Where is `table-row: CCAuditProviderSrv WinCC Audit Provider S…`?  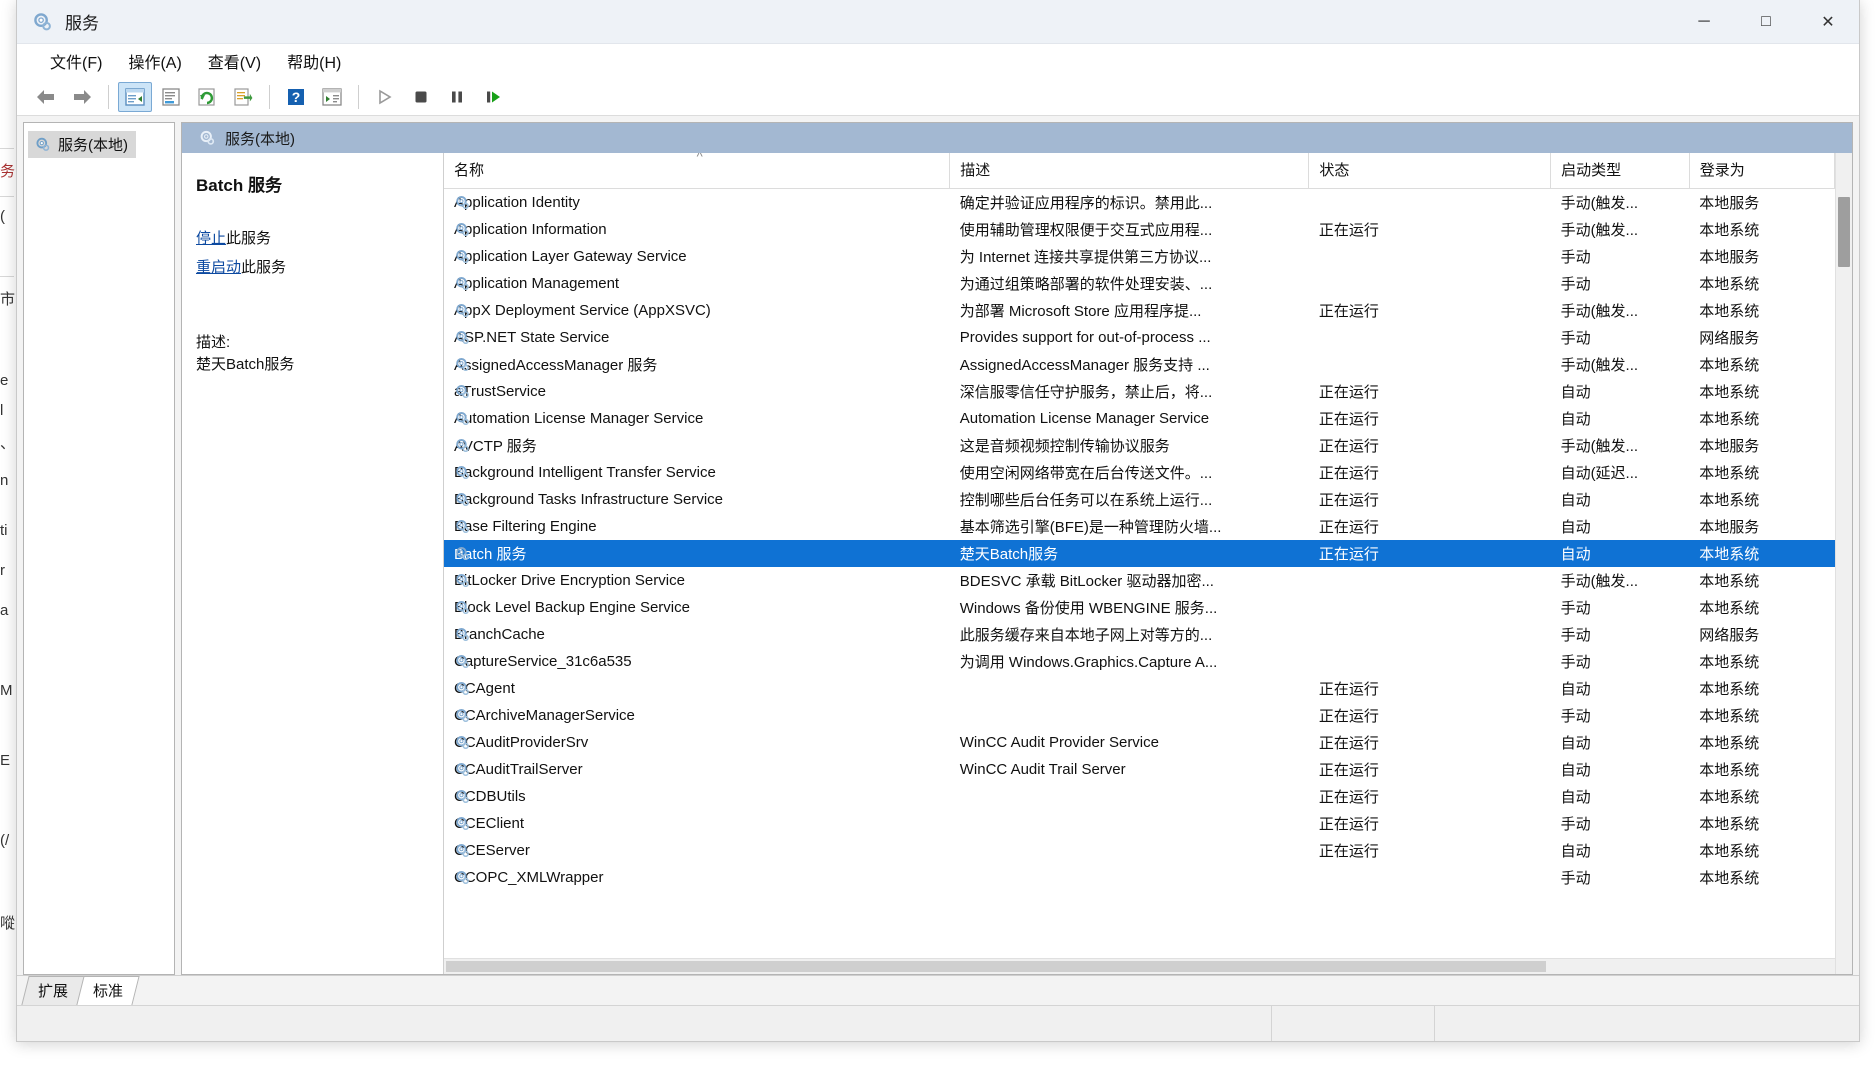
table-row: CCAuditProviderSrv WinCC Audit Provider S… is located at coordinates (1139, 742).